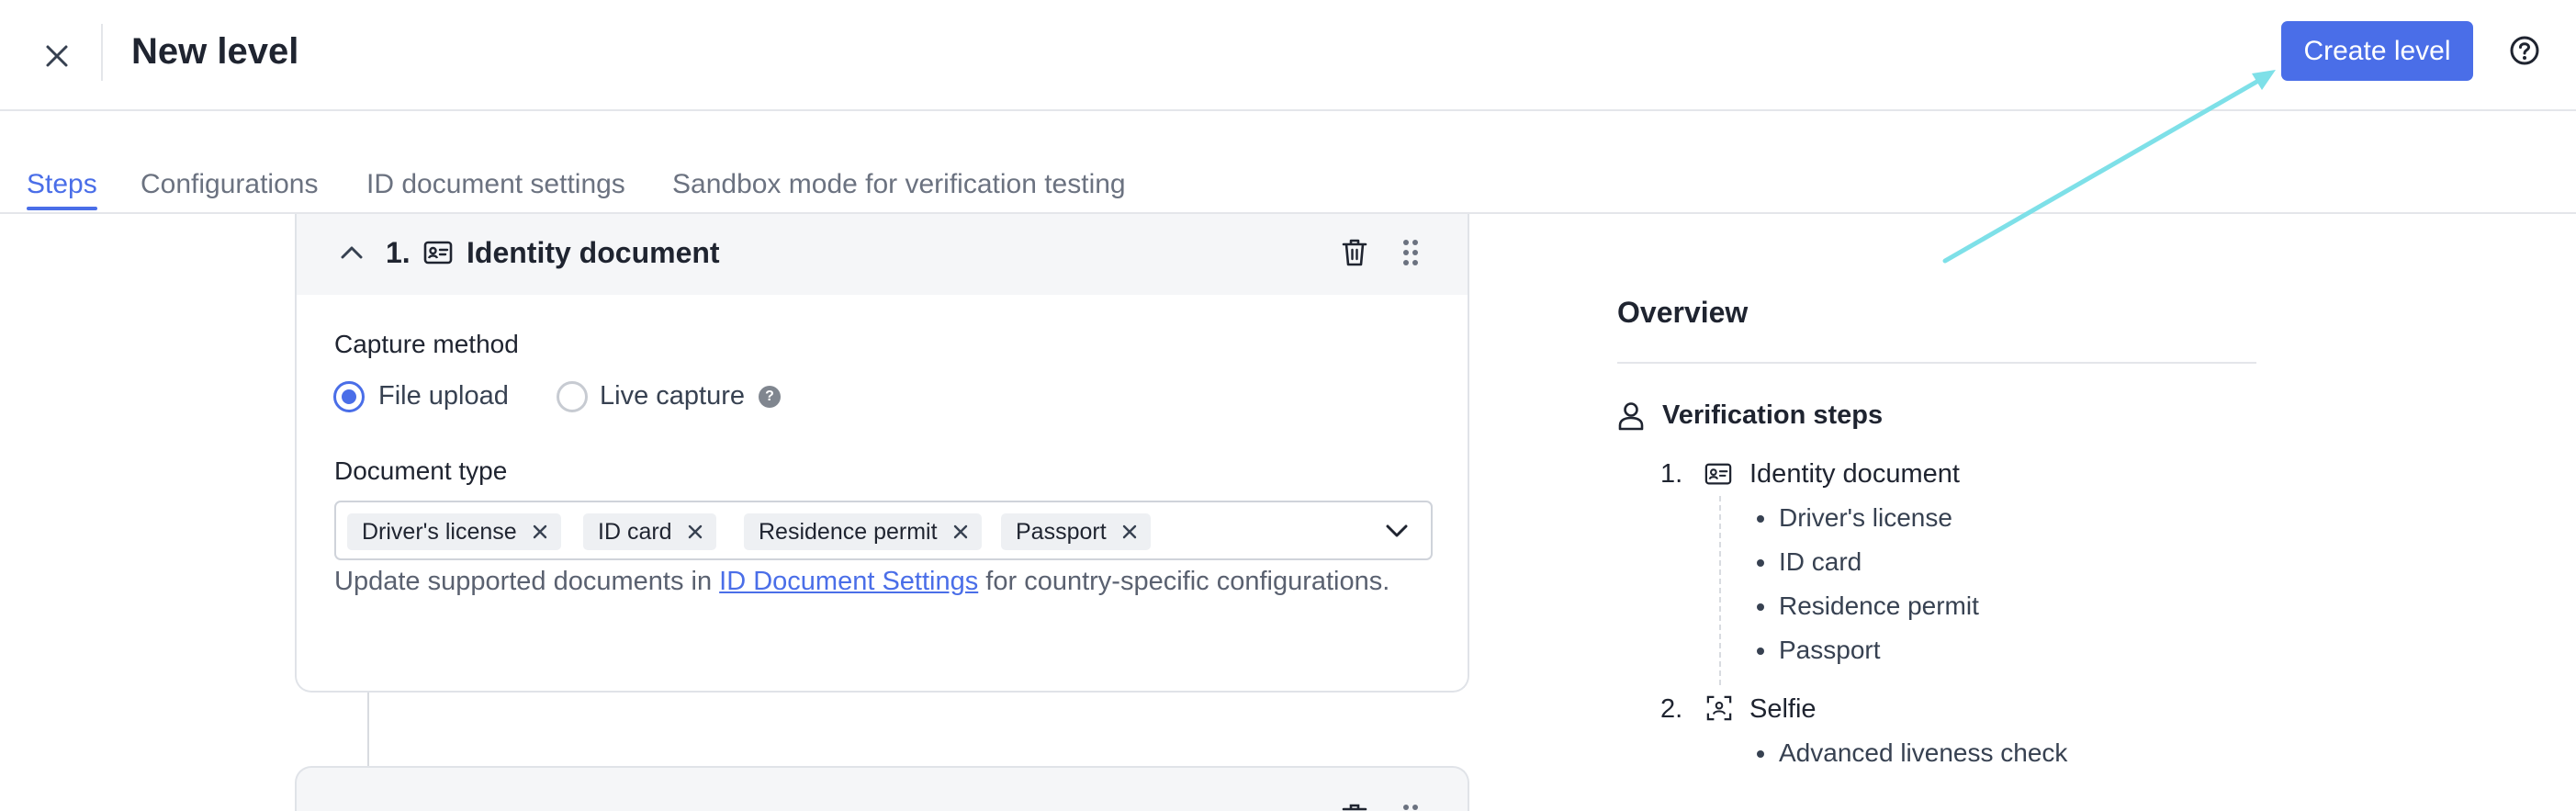 The width and height of the screenshot is (2576, 811). I want to click on id-document-settings-link: ID Document Settings, so click(848, 581).